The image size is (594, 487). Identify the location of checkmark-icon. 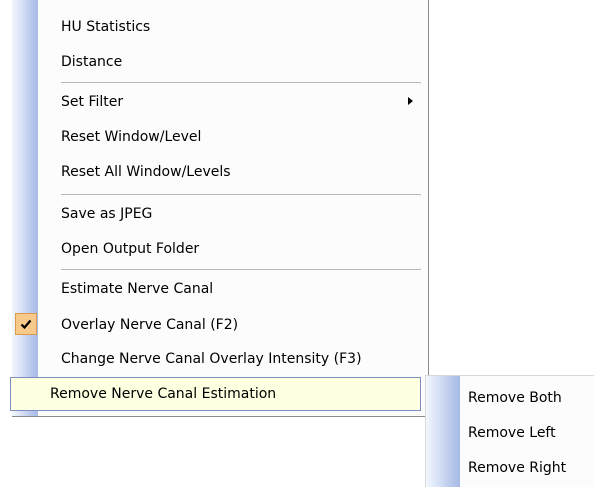
(26, 324).